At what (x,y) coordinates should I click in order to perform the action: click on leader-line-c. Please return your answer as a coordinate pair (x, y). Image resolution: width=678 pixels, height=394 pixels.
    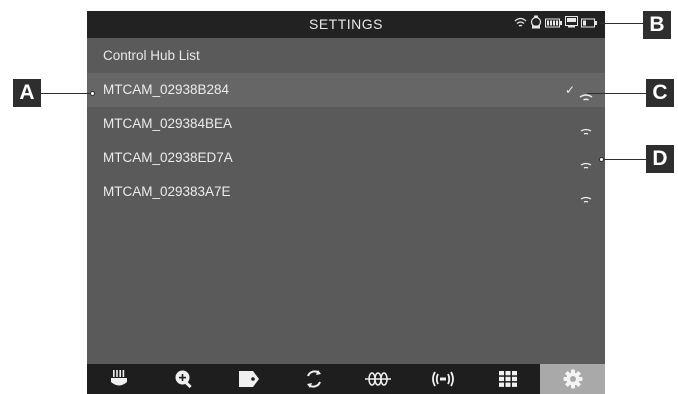
    Looking at the image, I should click on (616, 93).